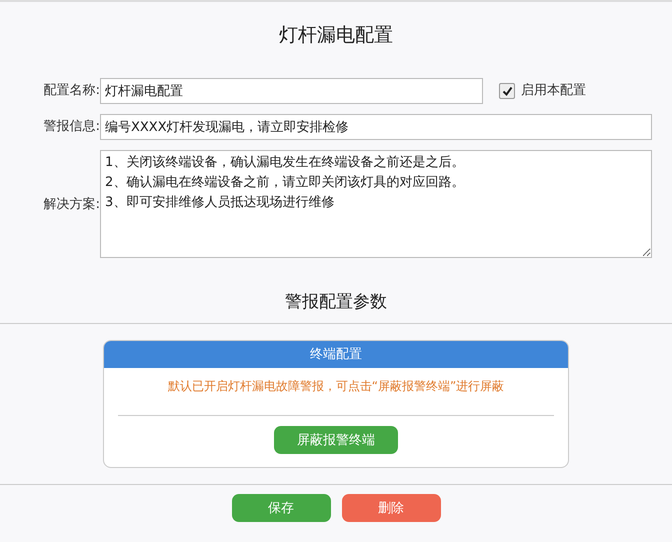  Describe the element at coordinates (71, 91) in the screenshot. I see `field-label: 配置名称:` at that location.